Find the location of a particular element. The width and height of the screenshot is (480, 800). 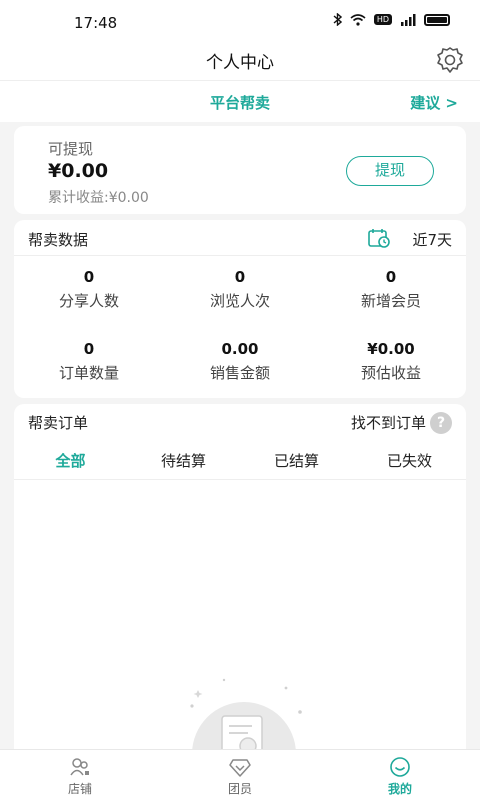

stat-value: 0.00 is located at coordinates (240, 349).